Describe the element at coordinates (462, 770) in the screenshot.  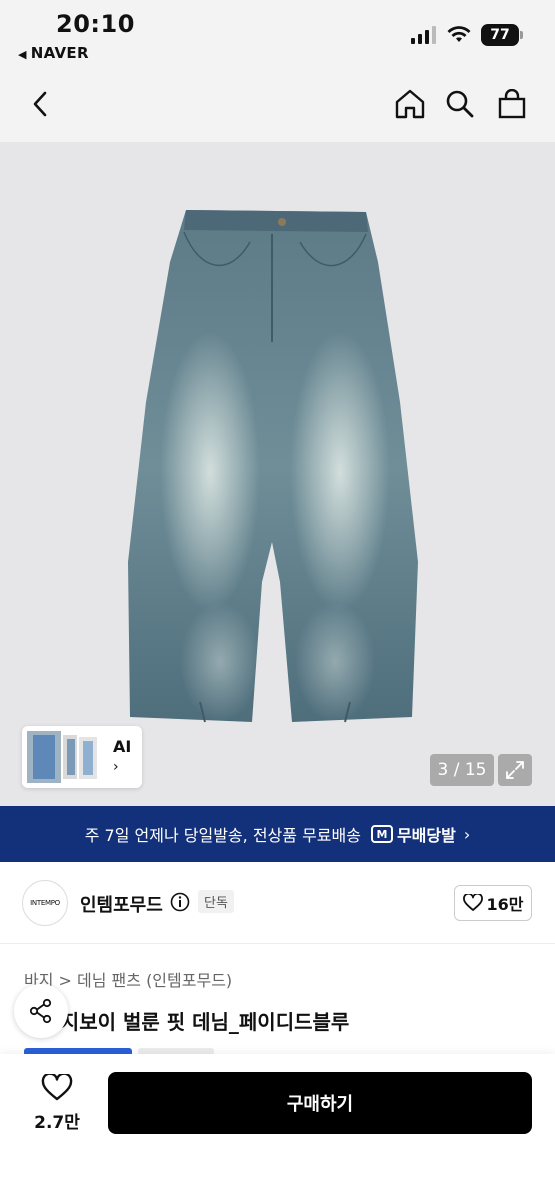
I see `image-counter: 3 / 15` at that location.